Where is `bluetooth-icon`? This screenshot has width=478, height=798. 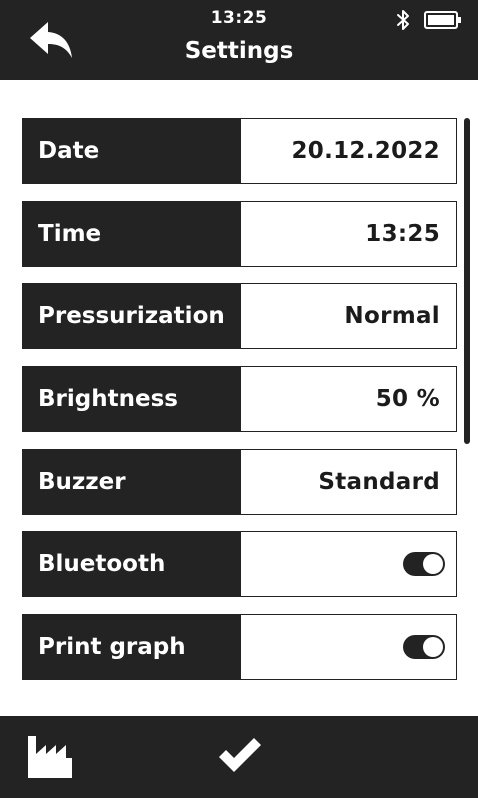 bluetooth-icon is located at coordinates (403, 20).